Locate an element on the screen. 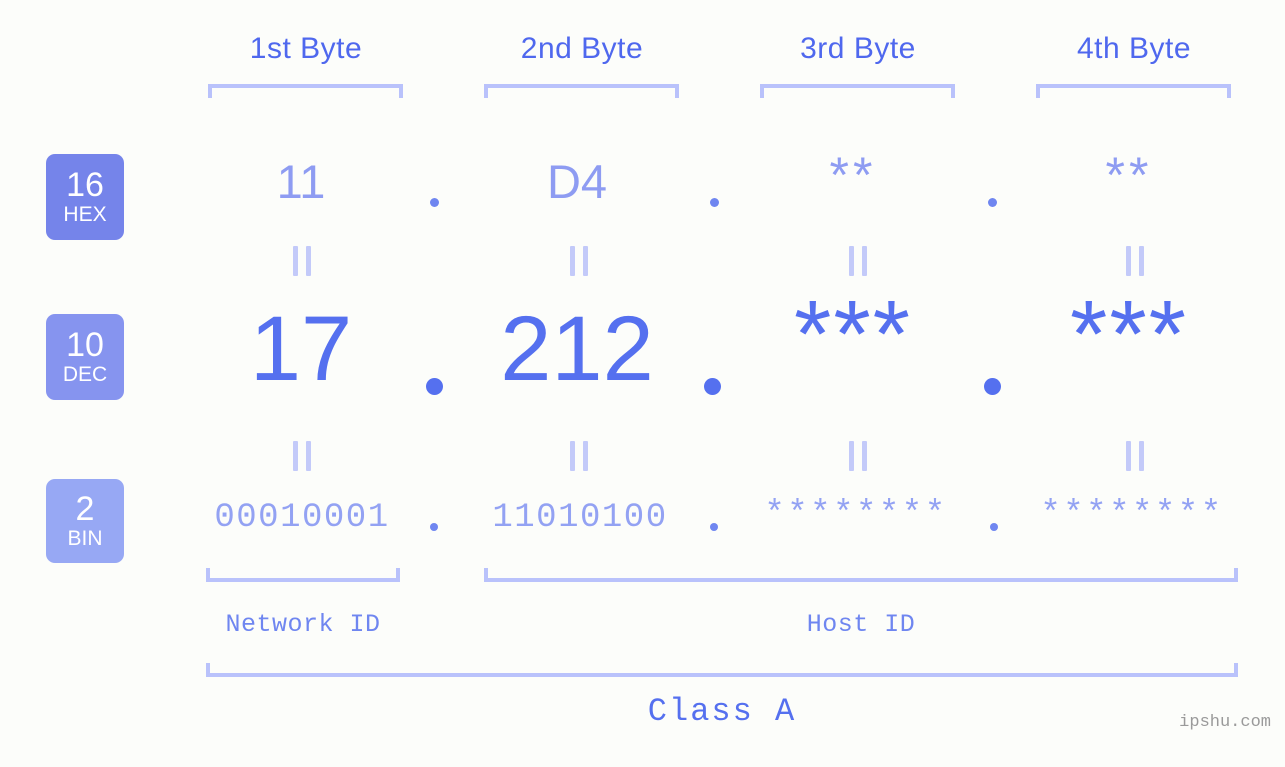 This screenshot has width=1285, height=767. dec-byte-2: 212 is located at coordinates (577, 349).